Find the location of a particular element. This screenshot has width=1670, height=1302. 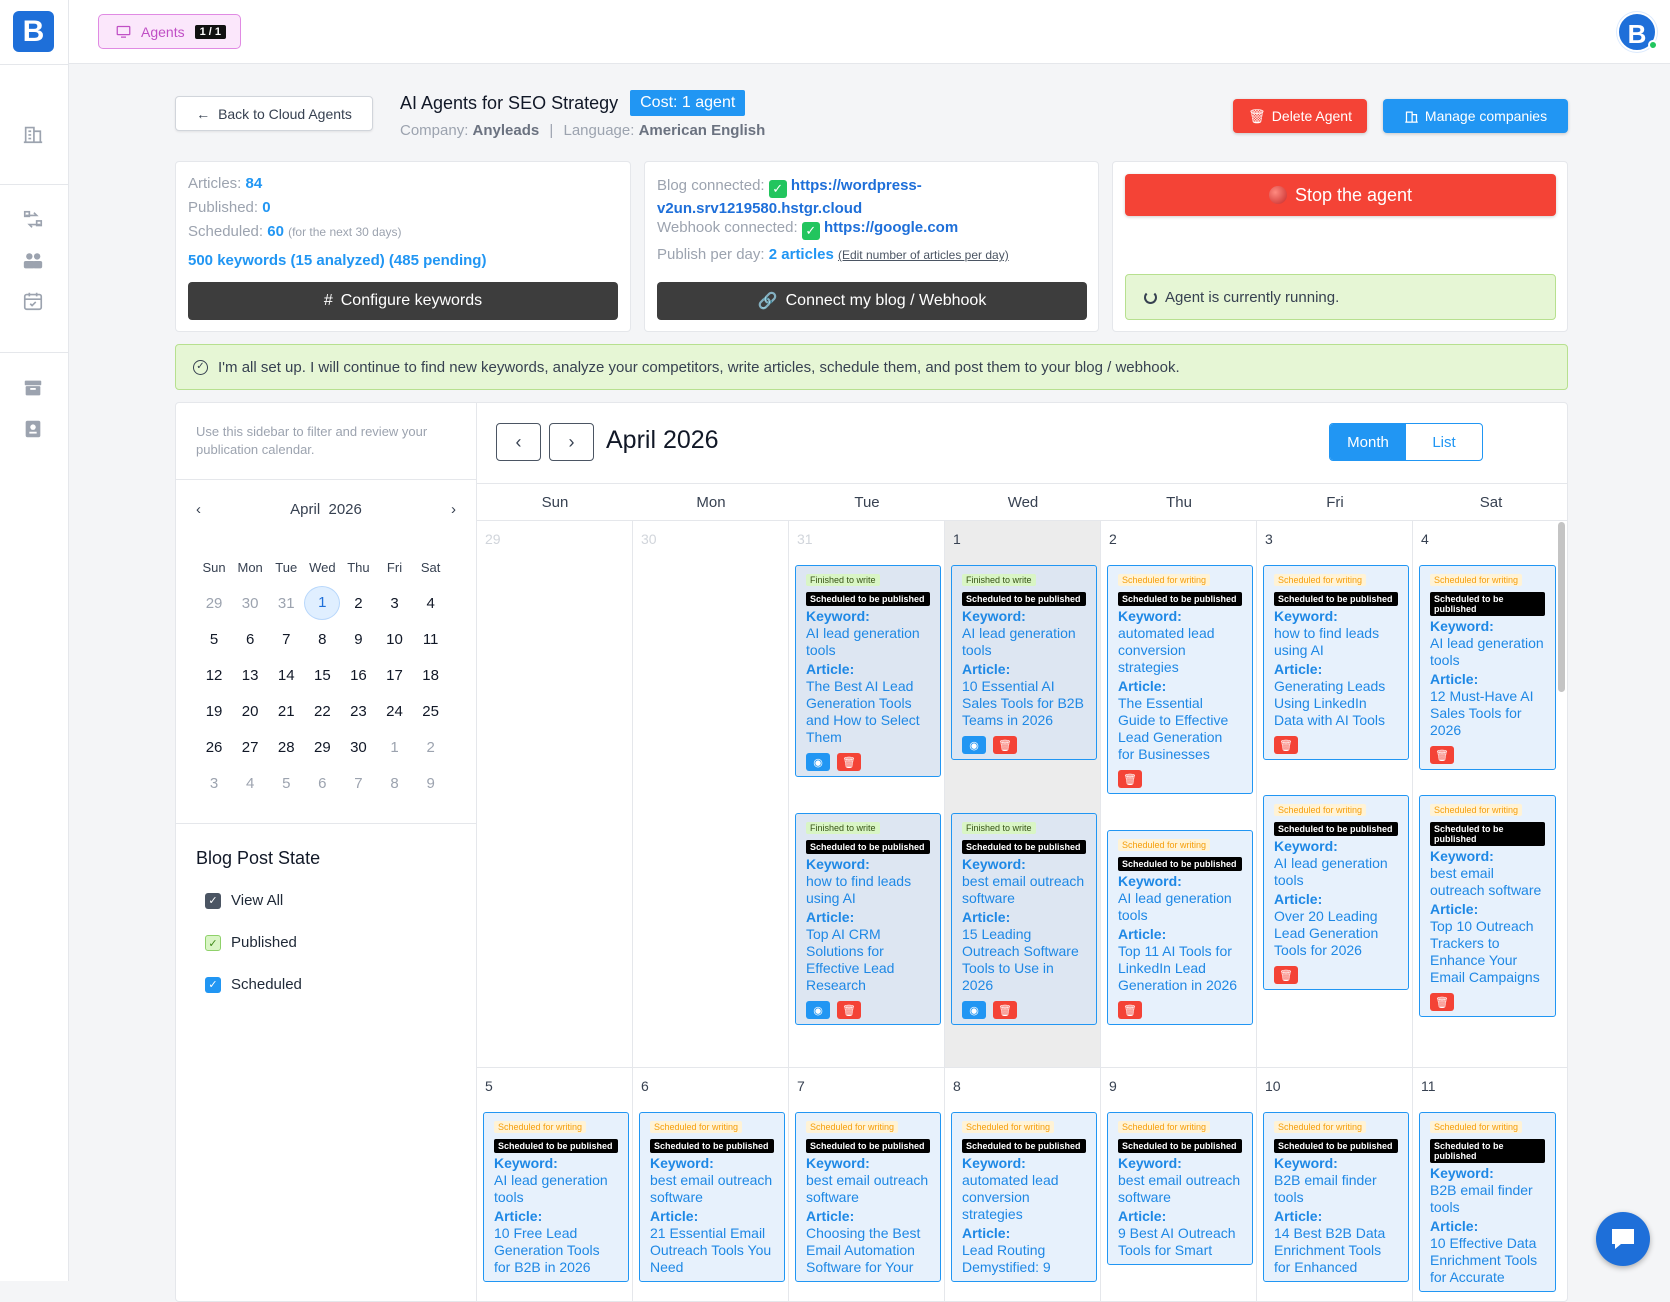

mini-calendar-day: 10 is located at coordinates (394, 639).